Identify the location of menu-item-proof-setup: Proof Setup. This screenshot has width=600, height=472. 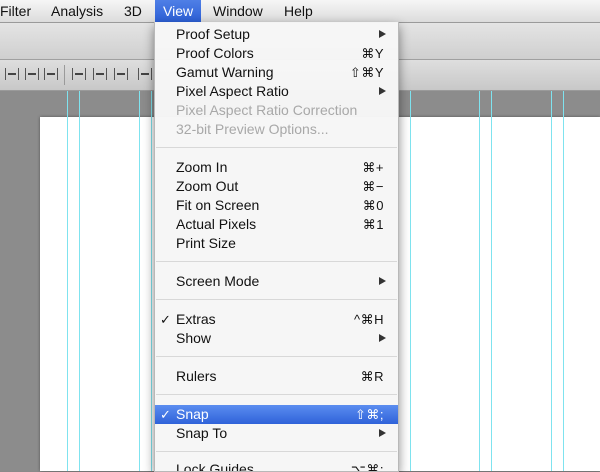
(276, 34).